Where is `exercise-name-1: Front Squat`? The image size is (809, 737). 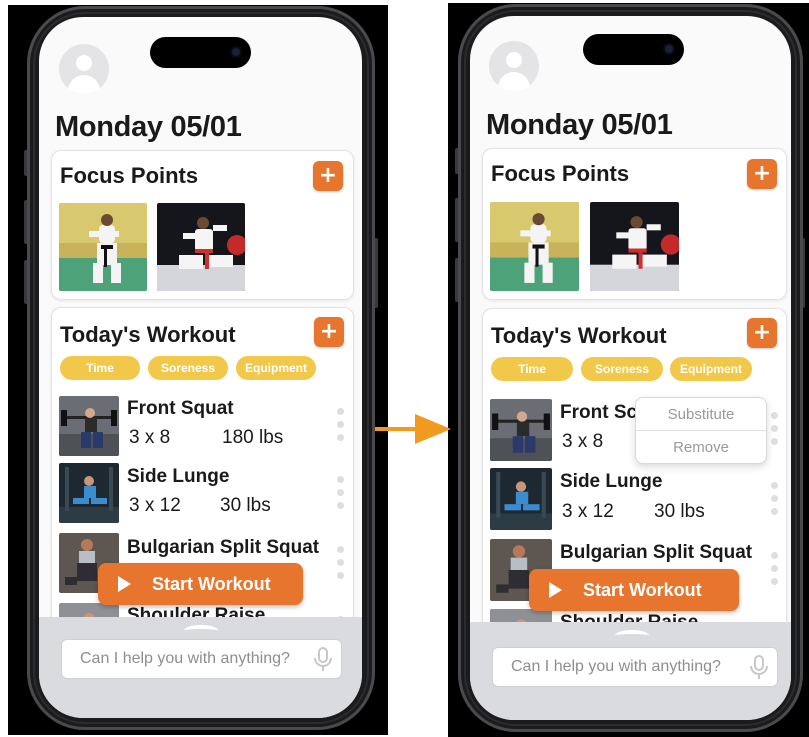 exercise-name-1: Front Squat is located at coordinates (180, 409).